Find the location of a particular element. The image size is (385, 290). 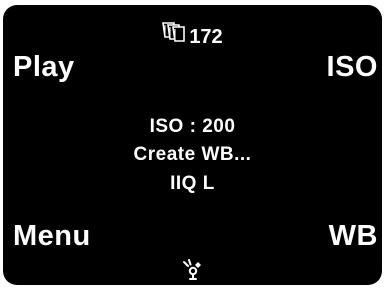

stacked-frames-icon is located at coordinates (174, 32).